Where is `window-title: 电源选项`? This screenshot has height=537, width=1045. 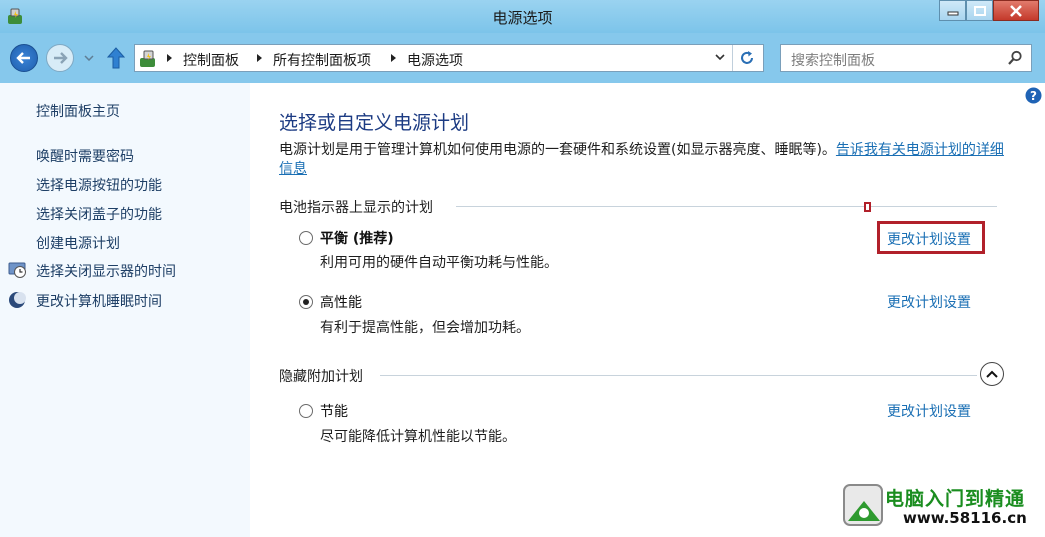
window-title: 电源选项 is located at coordinates (522, 18).